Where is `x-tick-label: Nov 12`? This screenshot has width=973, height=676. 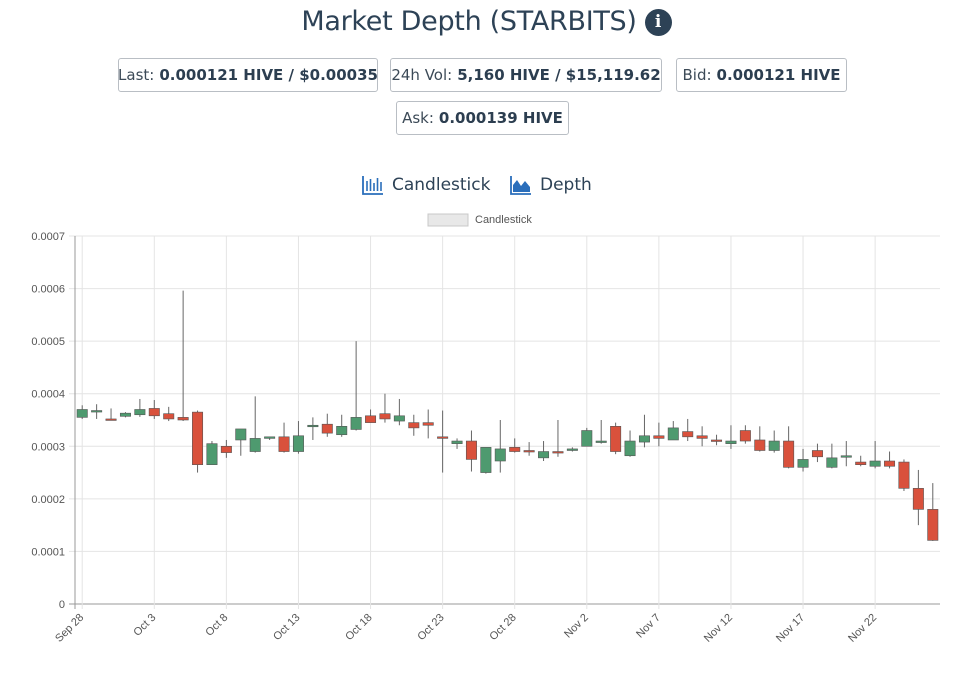 x-tick-label: Nov 12 is located at coordinates (718, 628).